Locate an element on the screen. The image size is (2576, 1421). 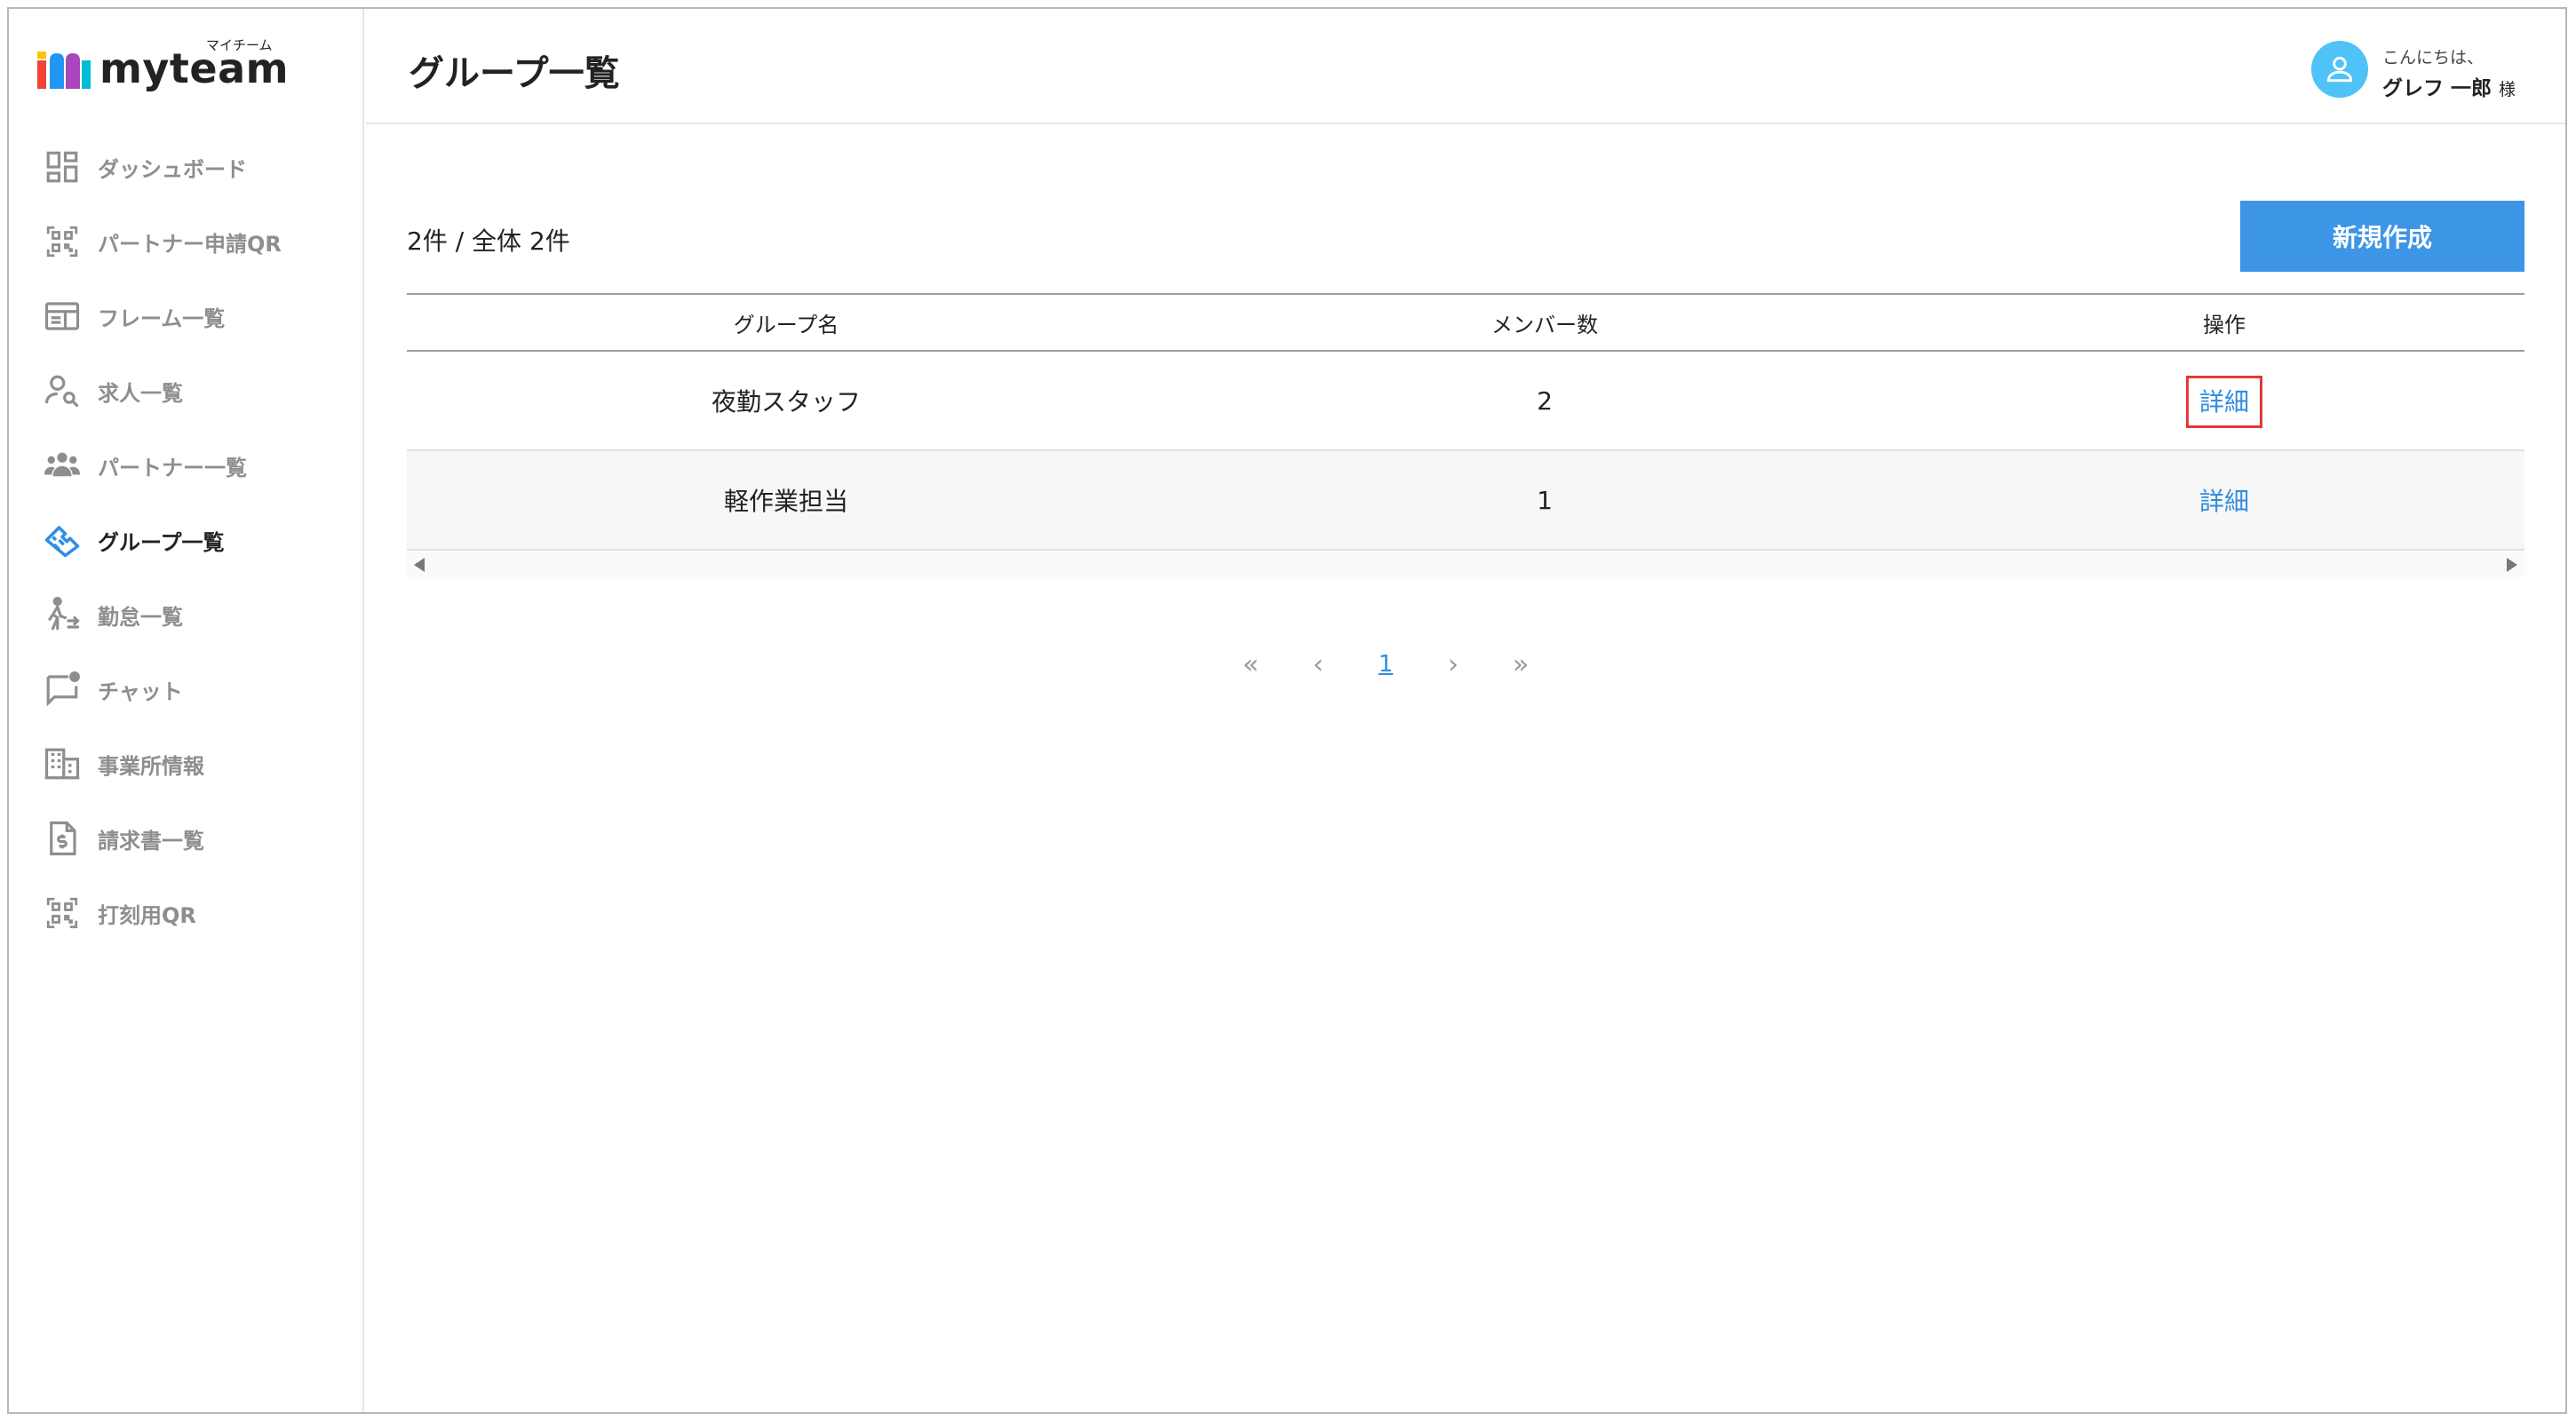
sidebar-item-invoices: 請求書一覧 is located at coordinates (185, 838).